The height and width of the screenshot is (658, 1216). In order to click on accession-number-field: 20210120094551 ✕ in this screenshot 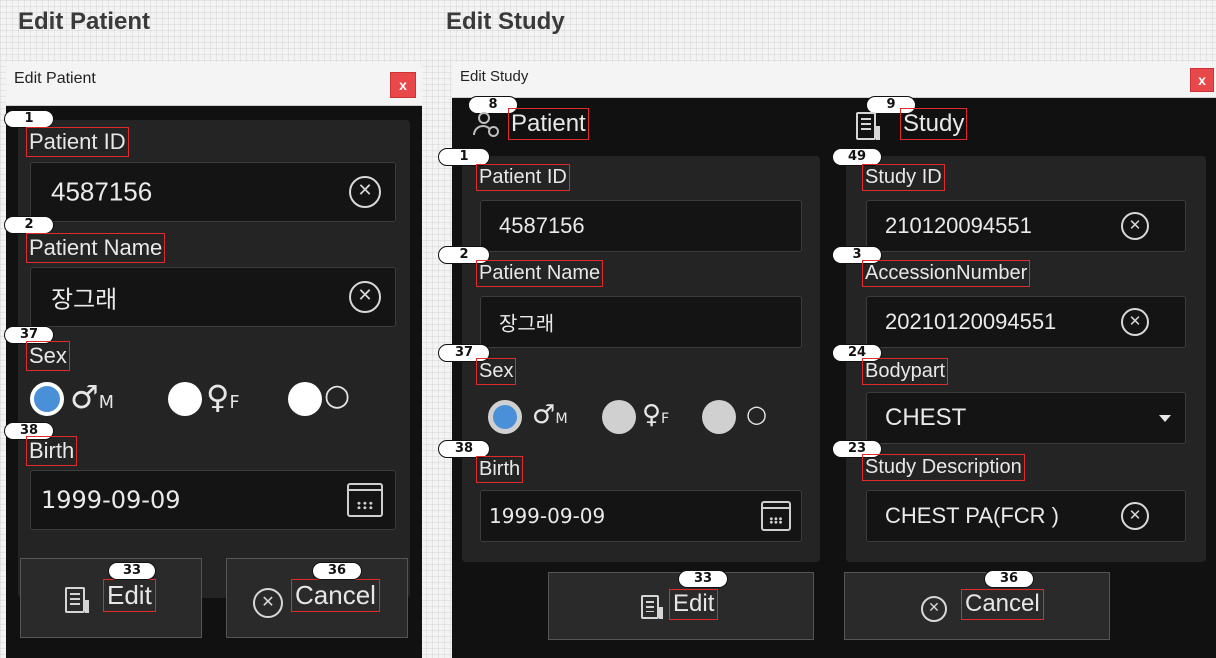, I will do `click(1026, 322)`.